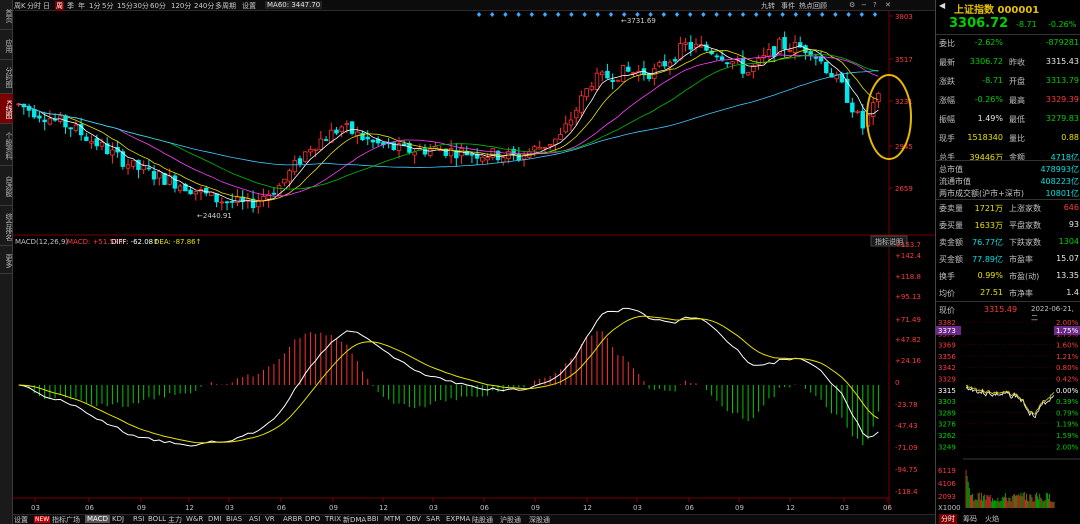 The height and width of the screenshot is (524, 1080). What do you see at coordinates (6, 15) in the screenshot?
I see `sidebar-item-0: 首页` at bounding box center [6, 15].